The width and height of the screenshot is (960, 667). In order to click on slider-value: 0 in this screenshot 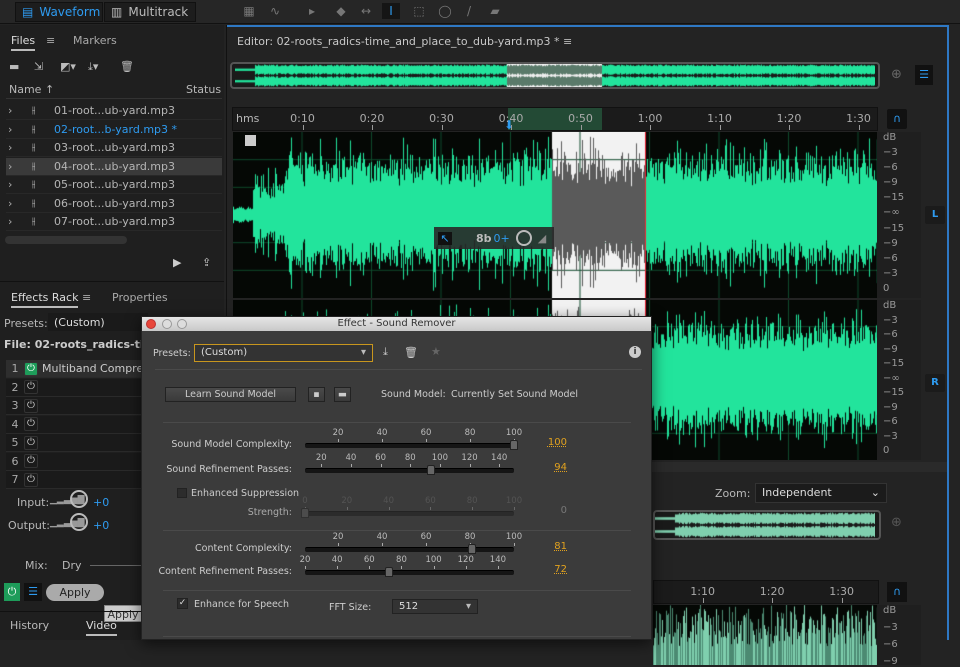, I will do `click(552, 510)`.